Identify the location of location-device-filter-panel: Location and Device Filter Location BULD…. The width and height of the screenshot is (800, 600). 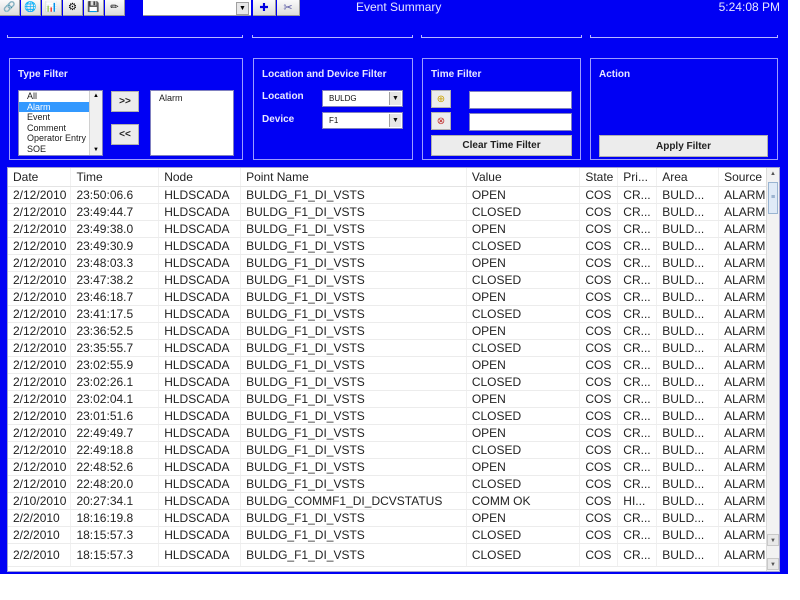
(333, 109).